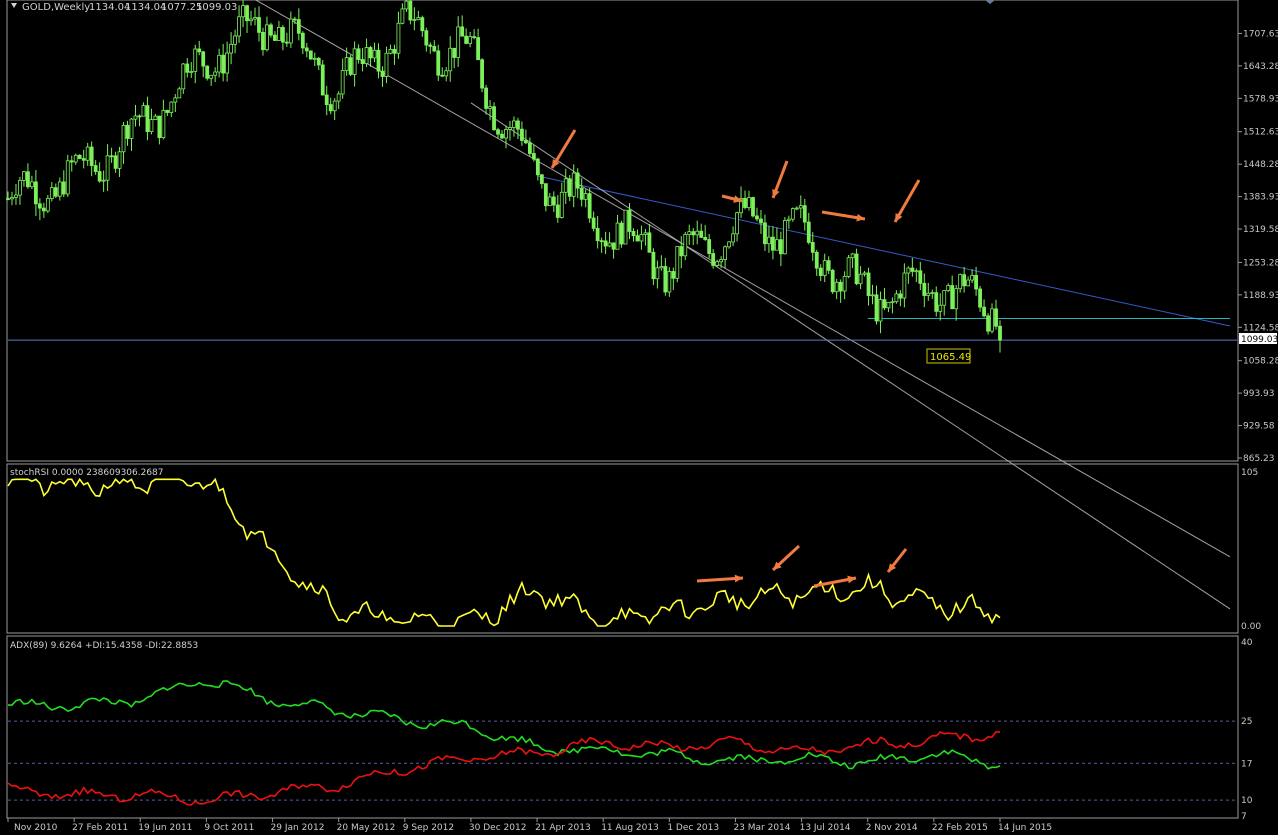  Describe the element at coordinates (693, 827) in the screenshot. I see `x-tick-label: 1 Dec 2013` at that location.